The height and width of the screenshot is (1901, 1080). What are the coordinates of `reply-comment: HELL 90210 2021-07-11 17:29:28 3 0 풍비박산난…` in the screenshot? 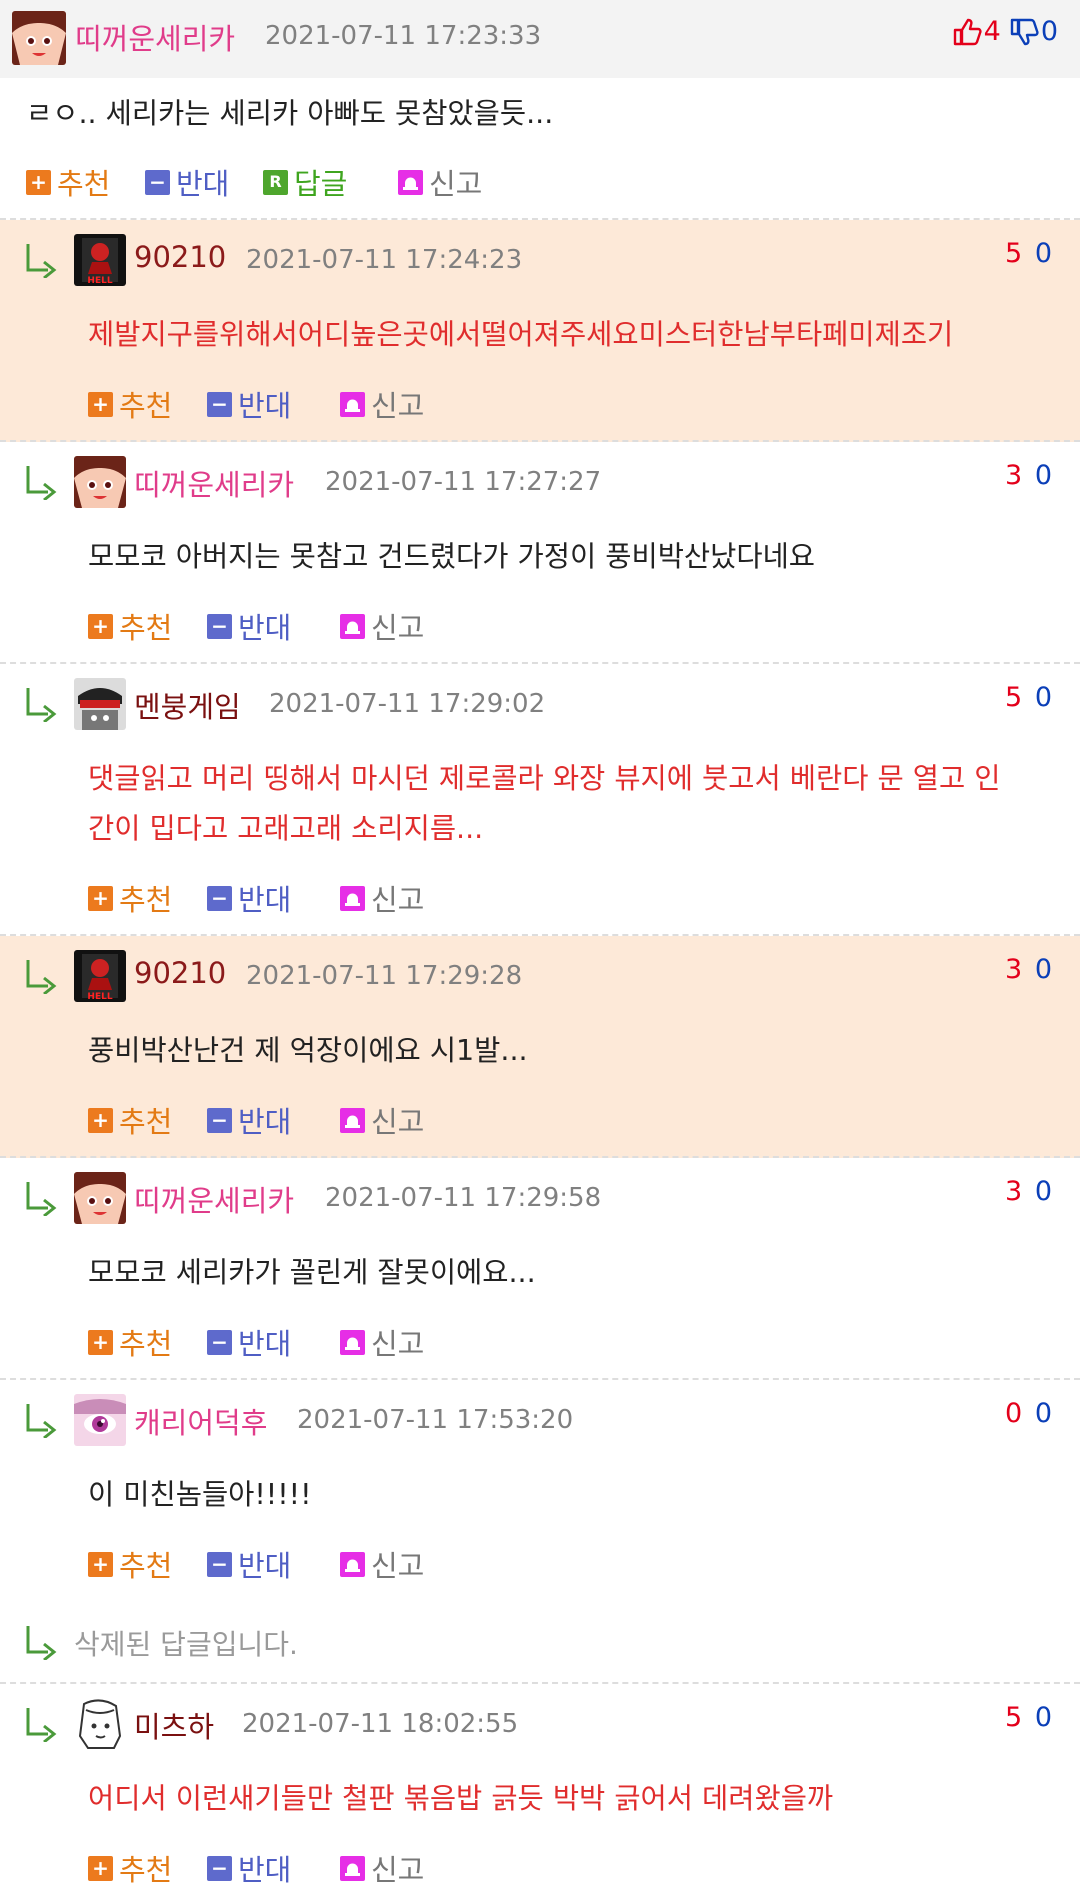 It's located at (540, 1047).